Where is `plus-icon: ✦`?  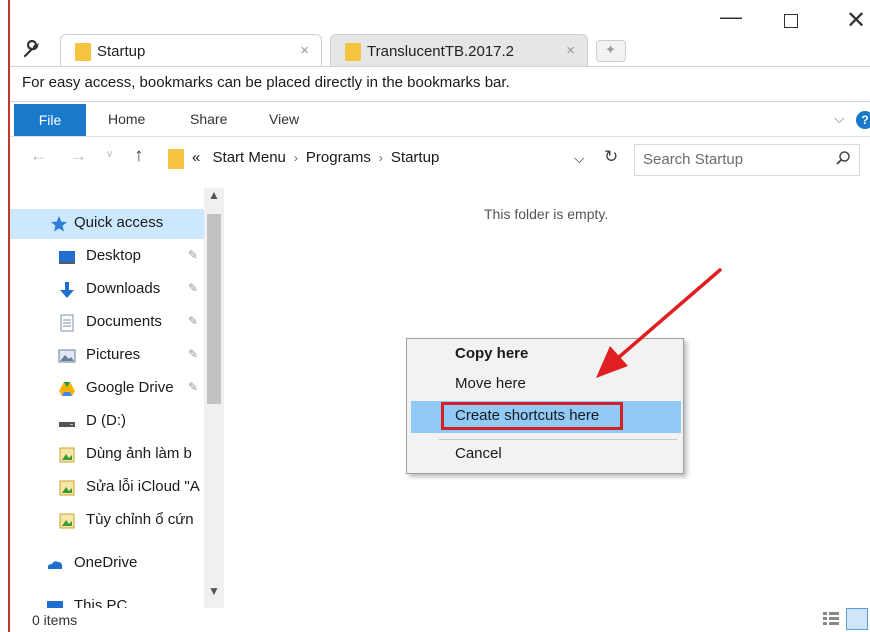
plus-icon: ✦ is located at coordinates (610, 49).